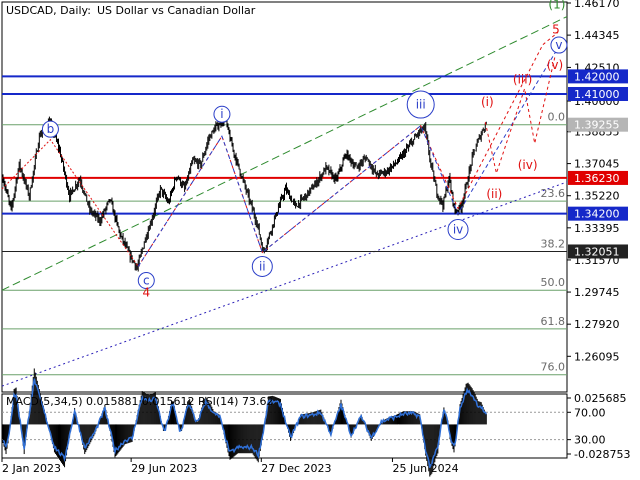 This screenshot has height=480, width=640. Describe the element at coordinates (262, 266) in the screenshot. I see `wave-label: ii` at that location.